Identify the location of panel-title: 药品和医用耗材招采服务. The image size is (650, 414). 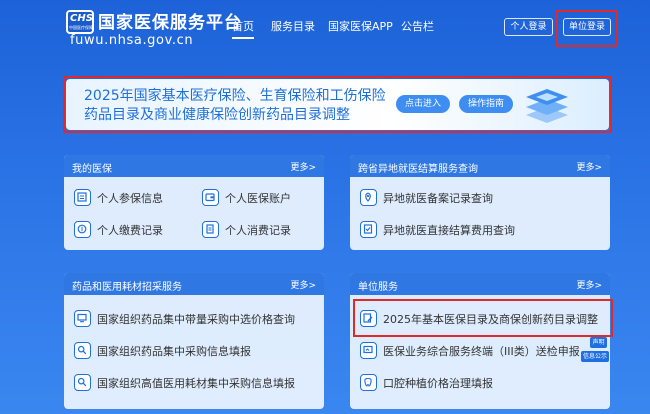
(127, 287).